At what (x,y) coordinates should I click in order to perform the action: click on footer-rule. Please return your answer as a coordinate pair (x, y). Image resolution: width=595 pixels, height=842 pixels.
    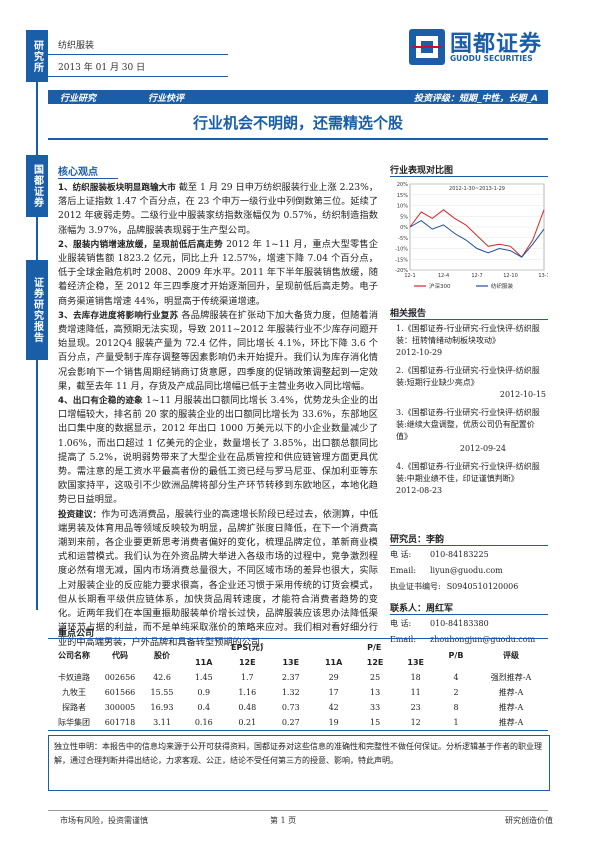
    Looking at the image, I should click on (298, 810).